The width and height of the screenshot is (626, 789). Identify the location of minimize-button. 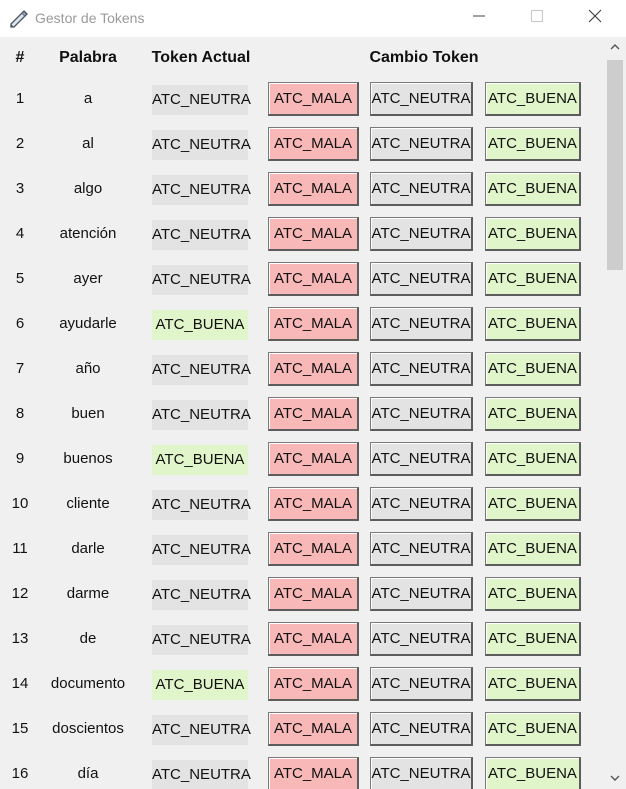
(479, 18).